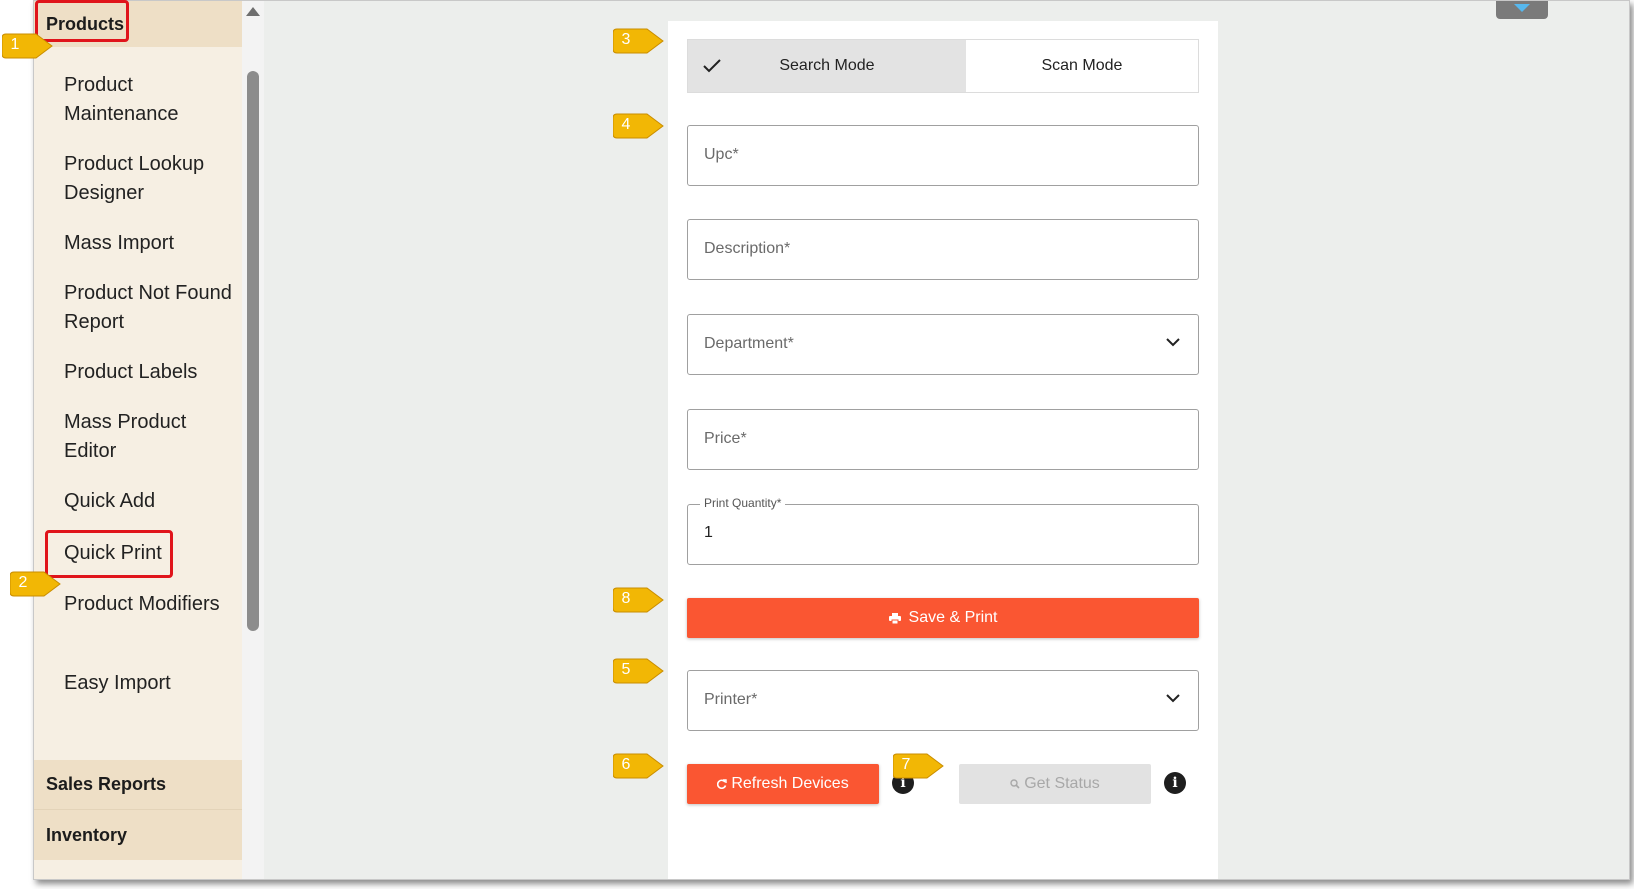 The image size is (1634, 889). Describe the element at coordinates (943, 249) in the screenshot. I see `description-field: Description*` at that location.